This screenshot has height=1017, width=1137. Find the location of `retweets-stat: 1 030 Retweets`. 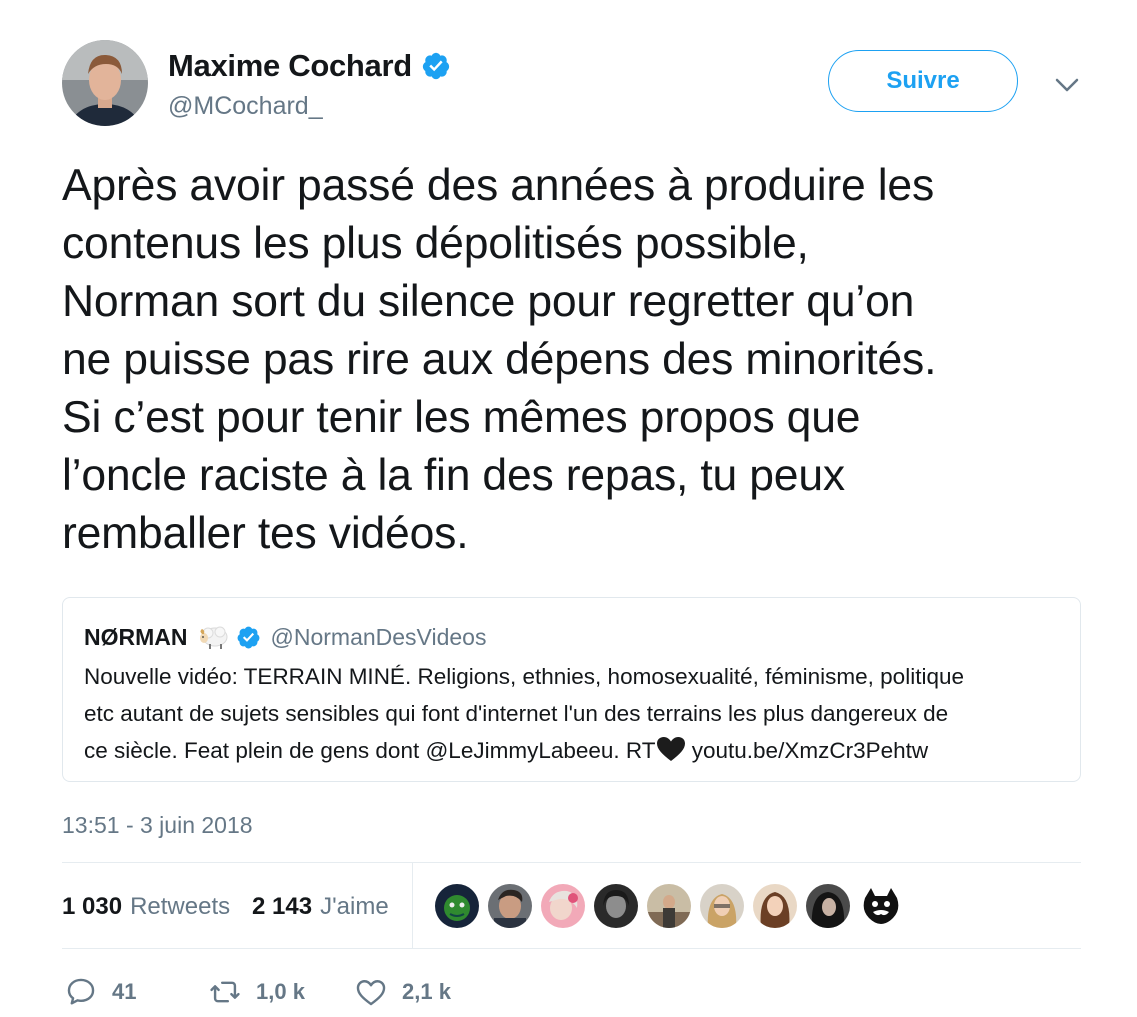

retweets-stat: 1 030 Retweets is located at coordinates (146, 907).